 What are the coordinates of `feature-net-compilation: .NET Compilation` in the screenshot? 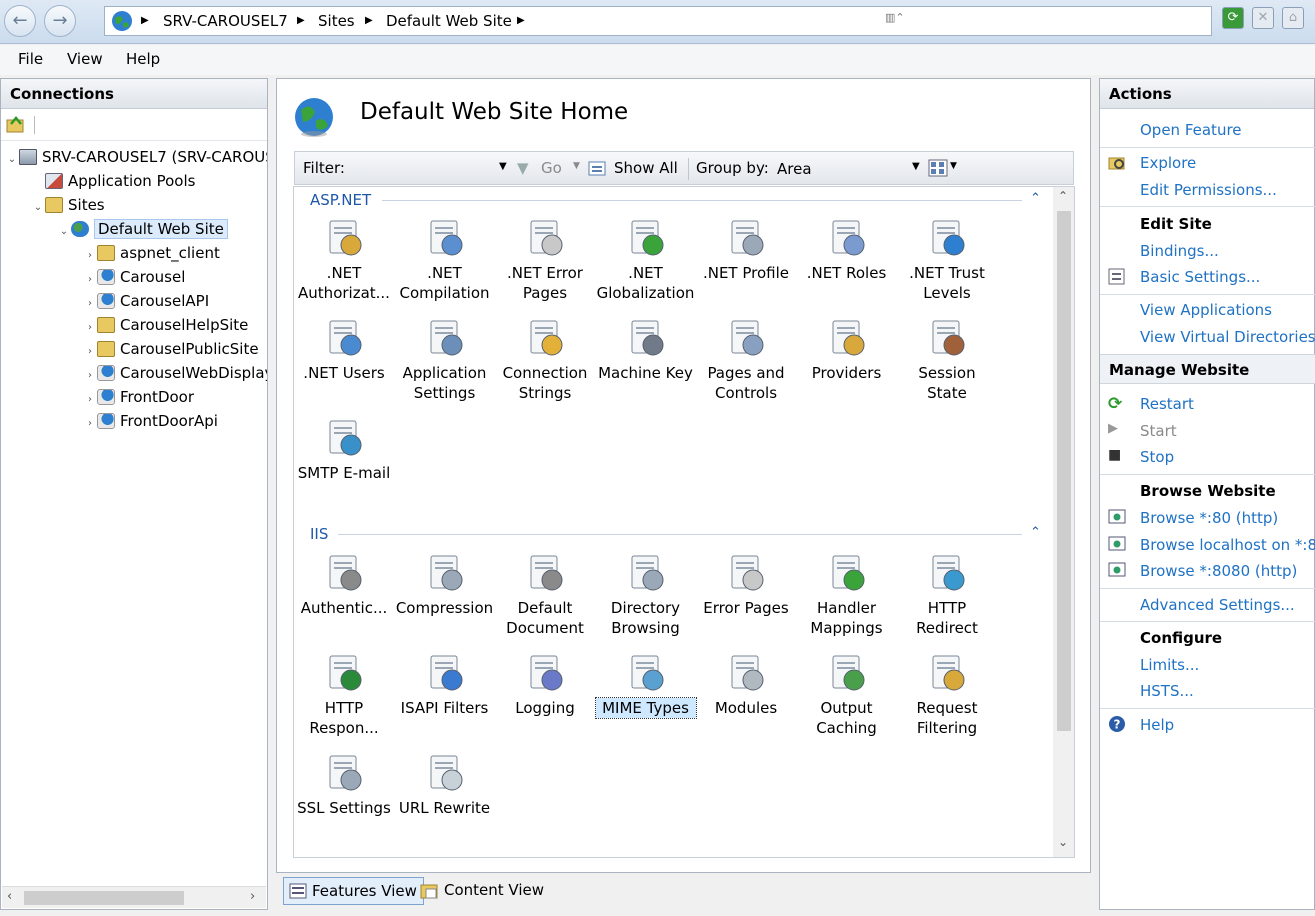 It's located at (445, 260).